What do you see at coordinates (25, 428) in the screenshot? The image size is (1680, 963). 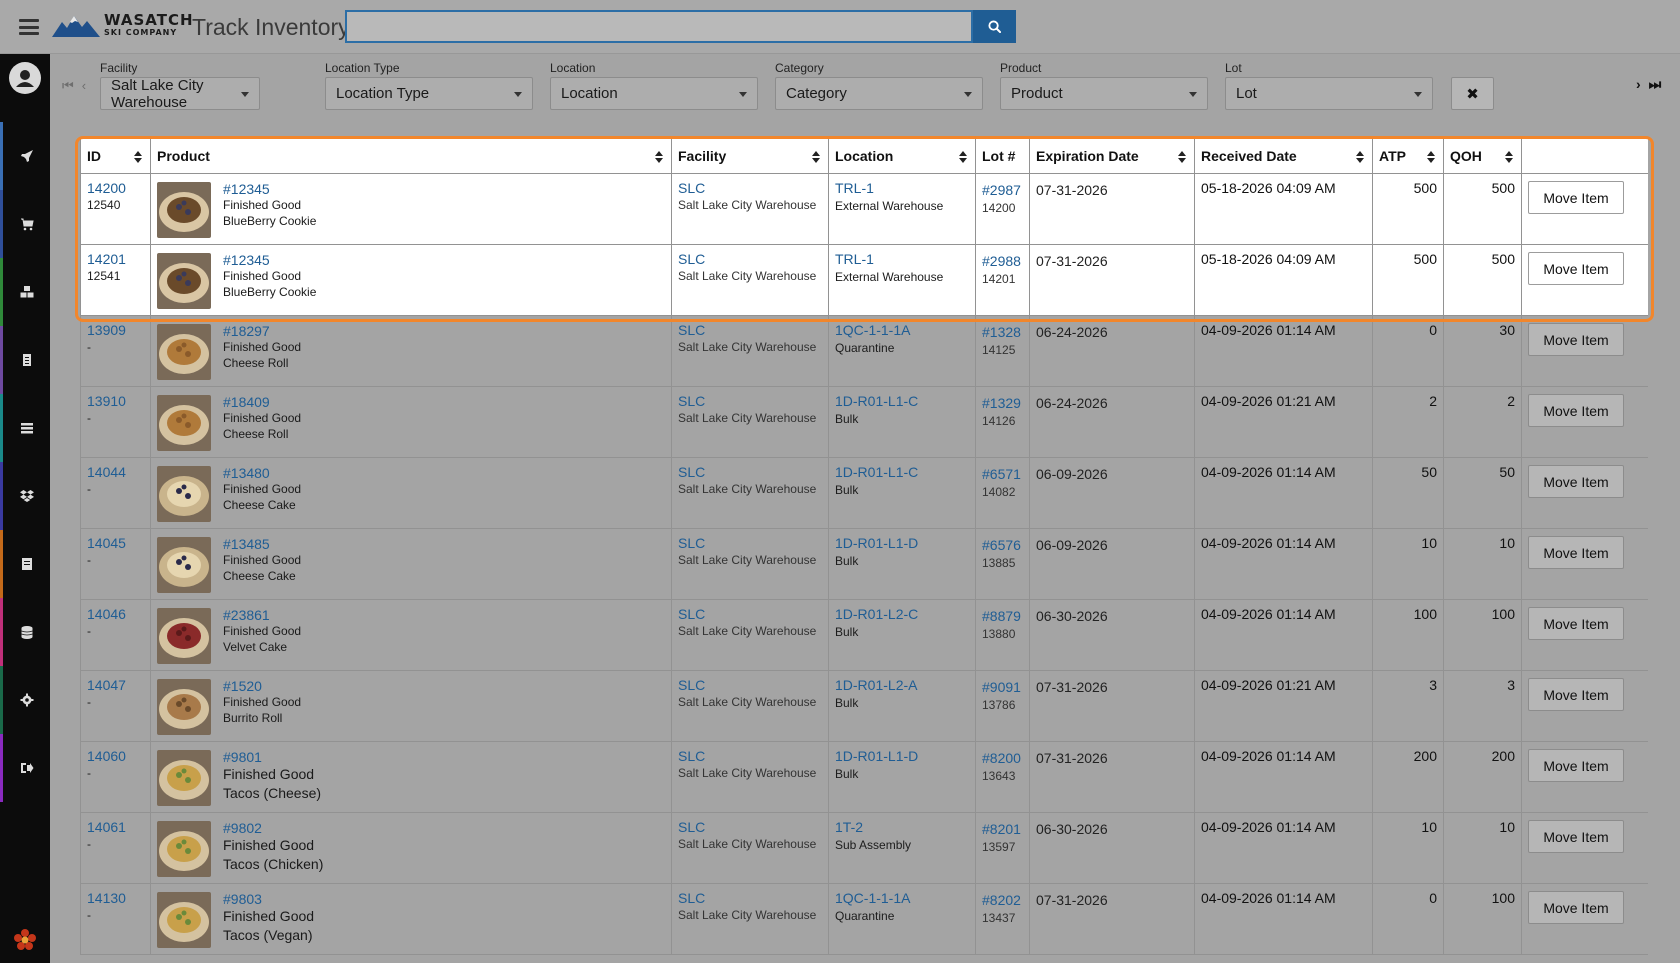 I see `sidebar-item-list` at bounding box center [25, 428].